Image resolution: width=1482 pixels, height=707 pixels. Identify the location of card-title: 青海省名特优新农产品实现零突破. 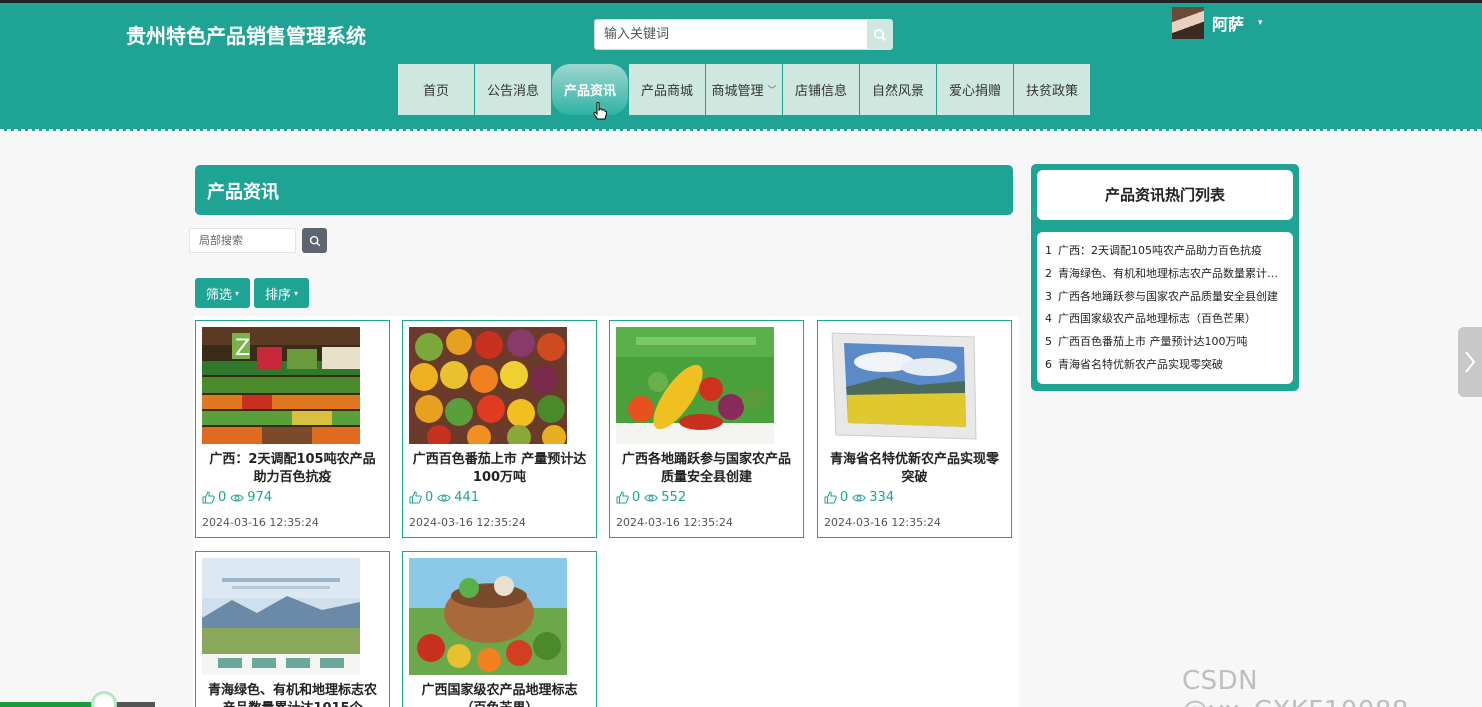
(914, 469).